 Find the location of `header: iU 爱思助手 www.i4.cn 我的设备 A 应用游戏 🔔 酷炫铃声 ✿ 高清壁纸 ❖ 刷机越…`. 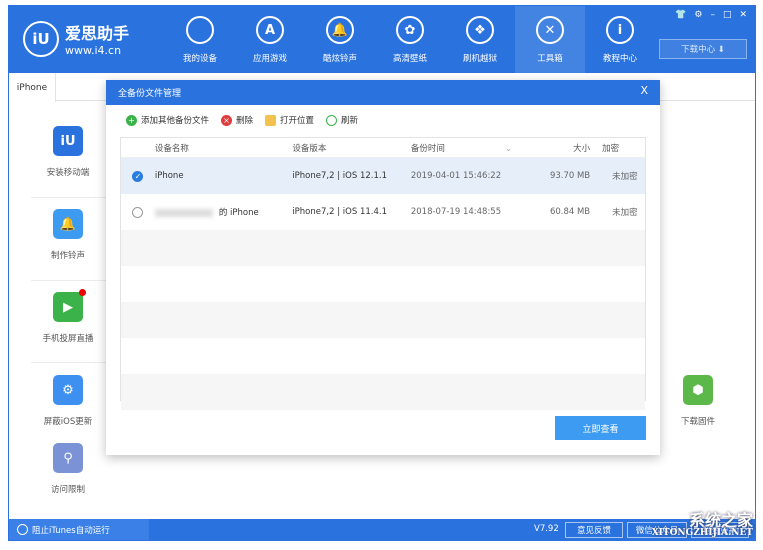

header: iU 爱思助手 www.i4.cn 我的设备 A 应用游戏 🔔 酷炫铃声 ✿ 高清壁纸 ❖ 刷机越… is located at coordinates (382, 39).